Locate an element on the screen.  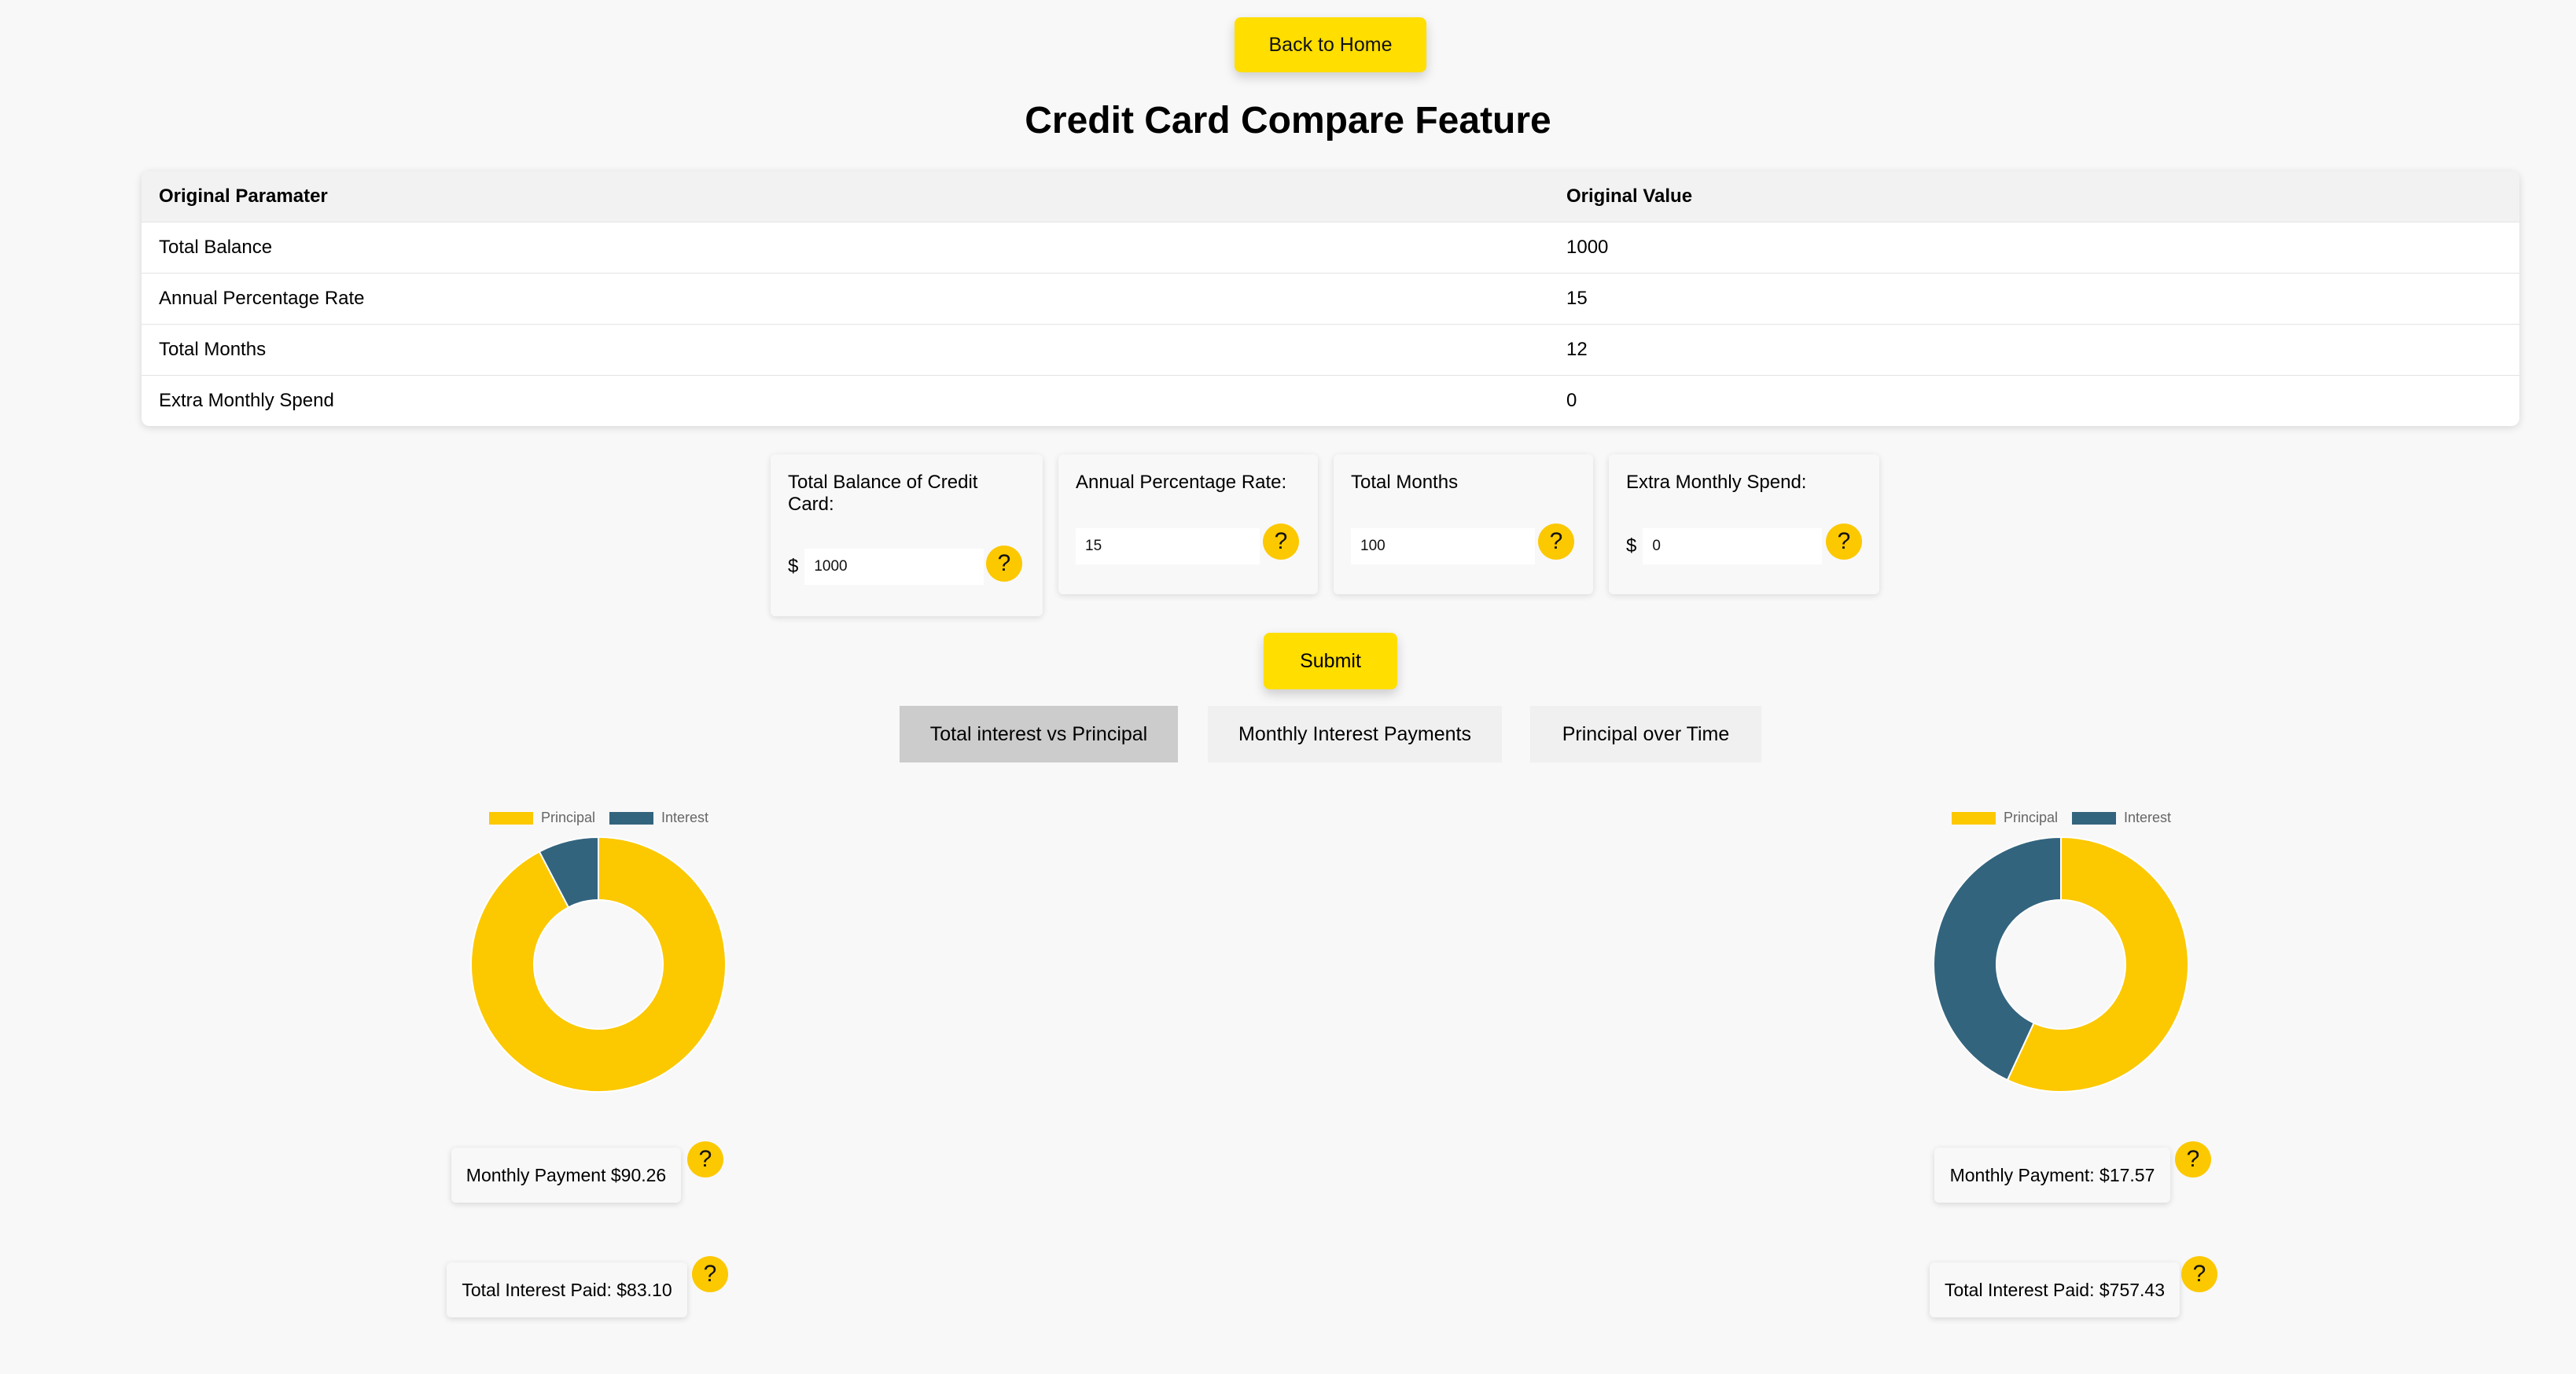
parameter-cell: Total Balance is located at coordinates (216, 247).